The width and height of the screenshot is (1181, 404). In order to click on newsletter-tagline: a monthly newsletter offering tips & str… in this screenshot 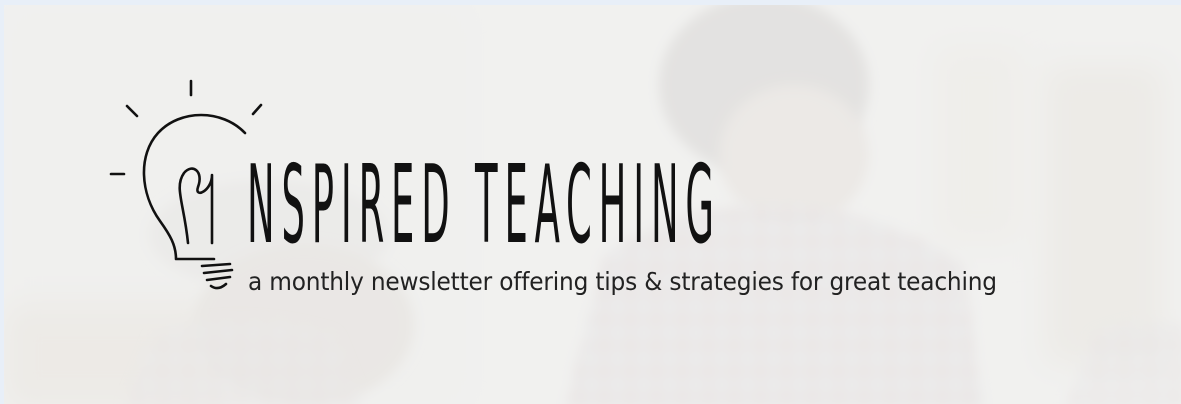, I will do `click(622, 281)`.